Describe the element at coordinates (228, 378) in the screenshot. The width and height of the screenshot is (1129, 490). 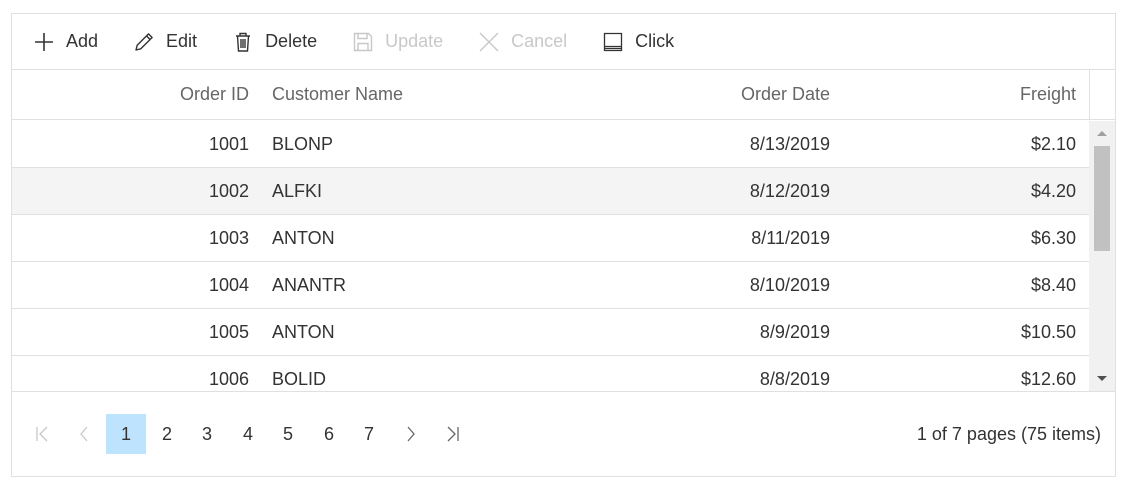
I see `cell-order-id: 1006` at that location.